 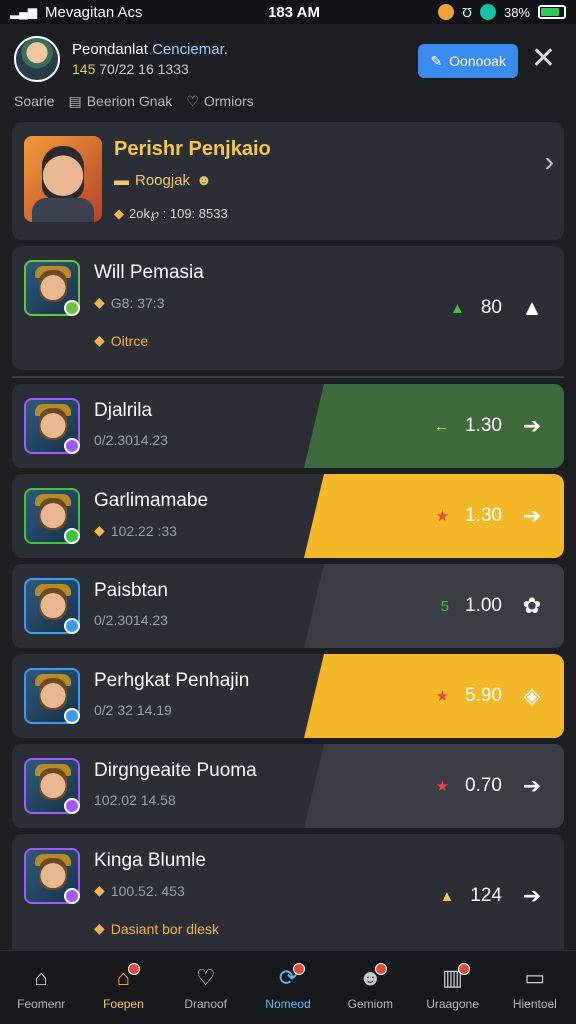 I want to click on row-extra: ◆ Oitrce, so click(x=121, y=340).